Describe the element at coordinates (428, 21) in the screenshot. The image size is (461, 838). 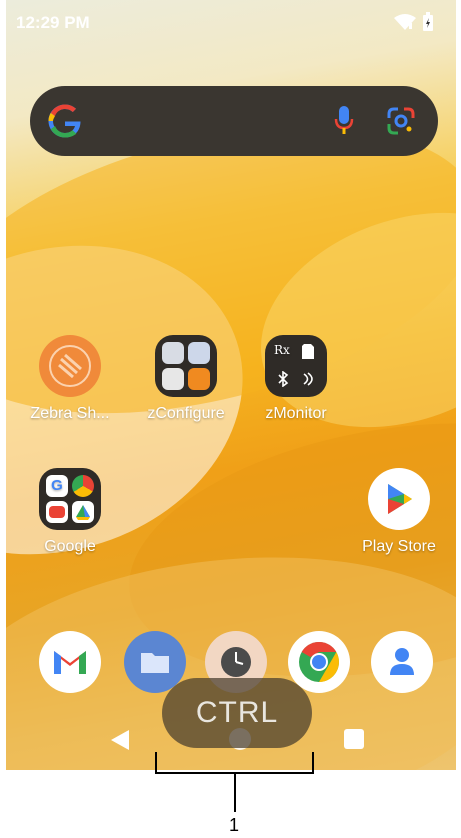
I see `battery-icon` at that location.